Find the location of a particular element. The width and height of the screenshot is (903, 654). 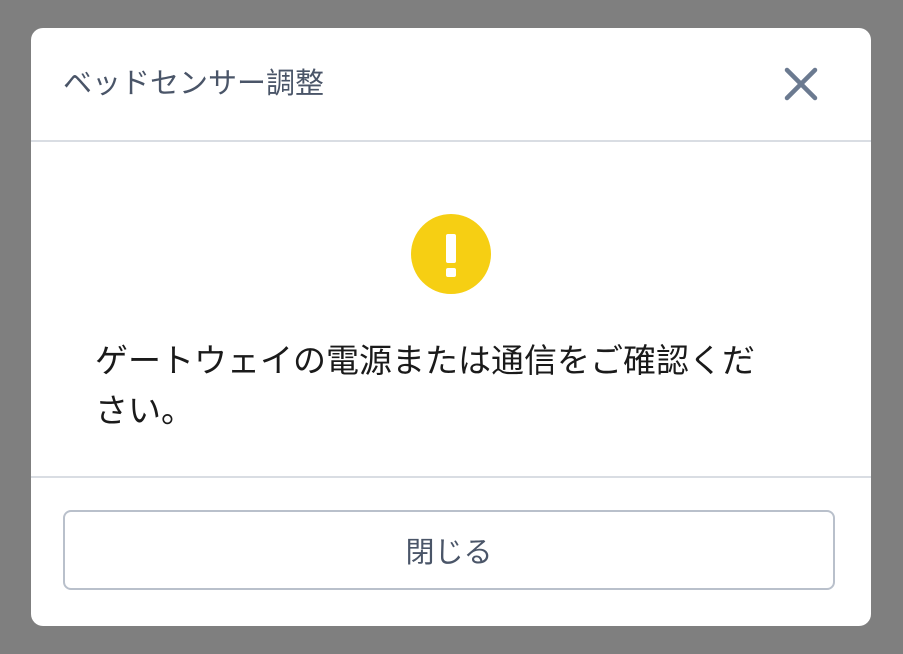

close-icon-graphic is located at coordinates (801, 84).